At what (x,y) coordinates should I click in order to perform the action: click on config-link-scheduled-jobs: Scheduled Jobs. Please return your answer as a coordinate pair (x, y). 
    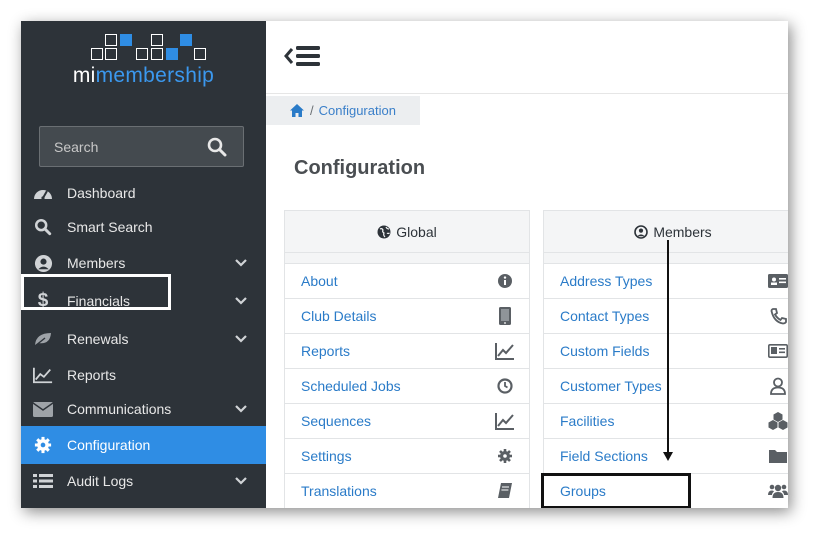
    Looking at the image, I should click on (407, 386).